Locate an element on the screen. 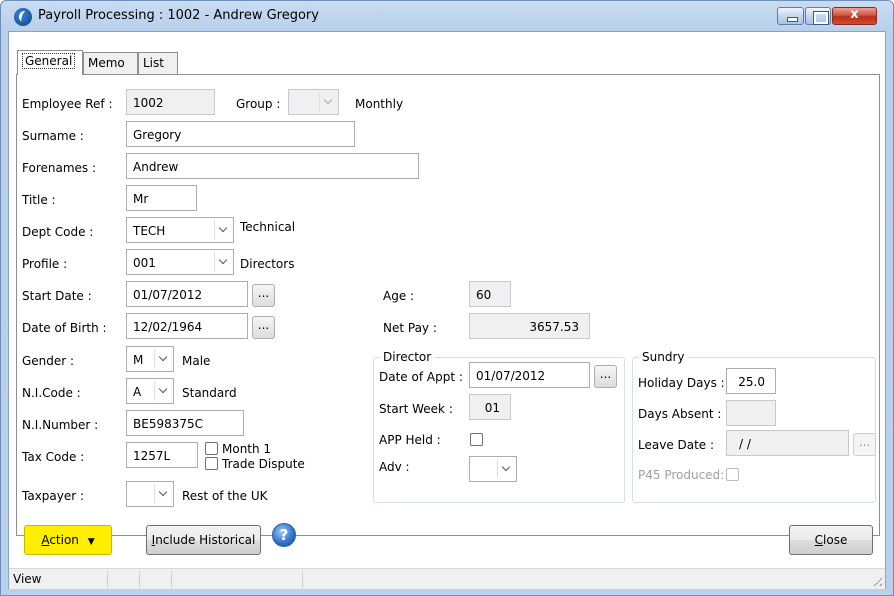 The height and width of the screenshot is (596, 894). month-1-label: Month 1 is located at coordinates (247, 449).